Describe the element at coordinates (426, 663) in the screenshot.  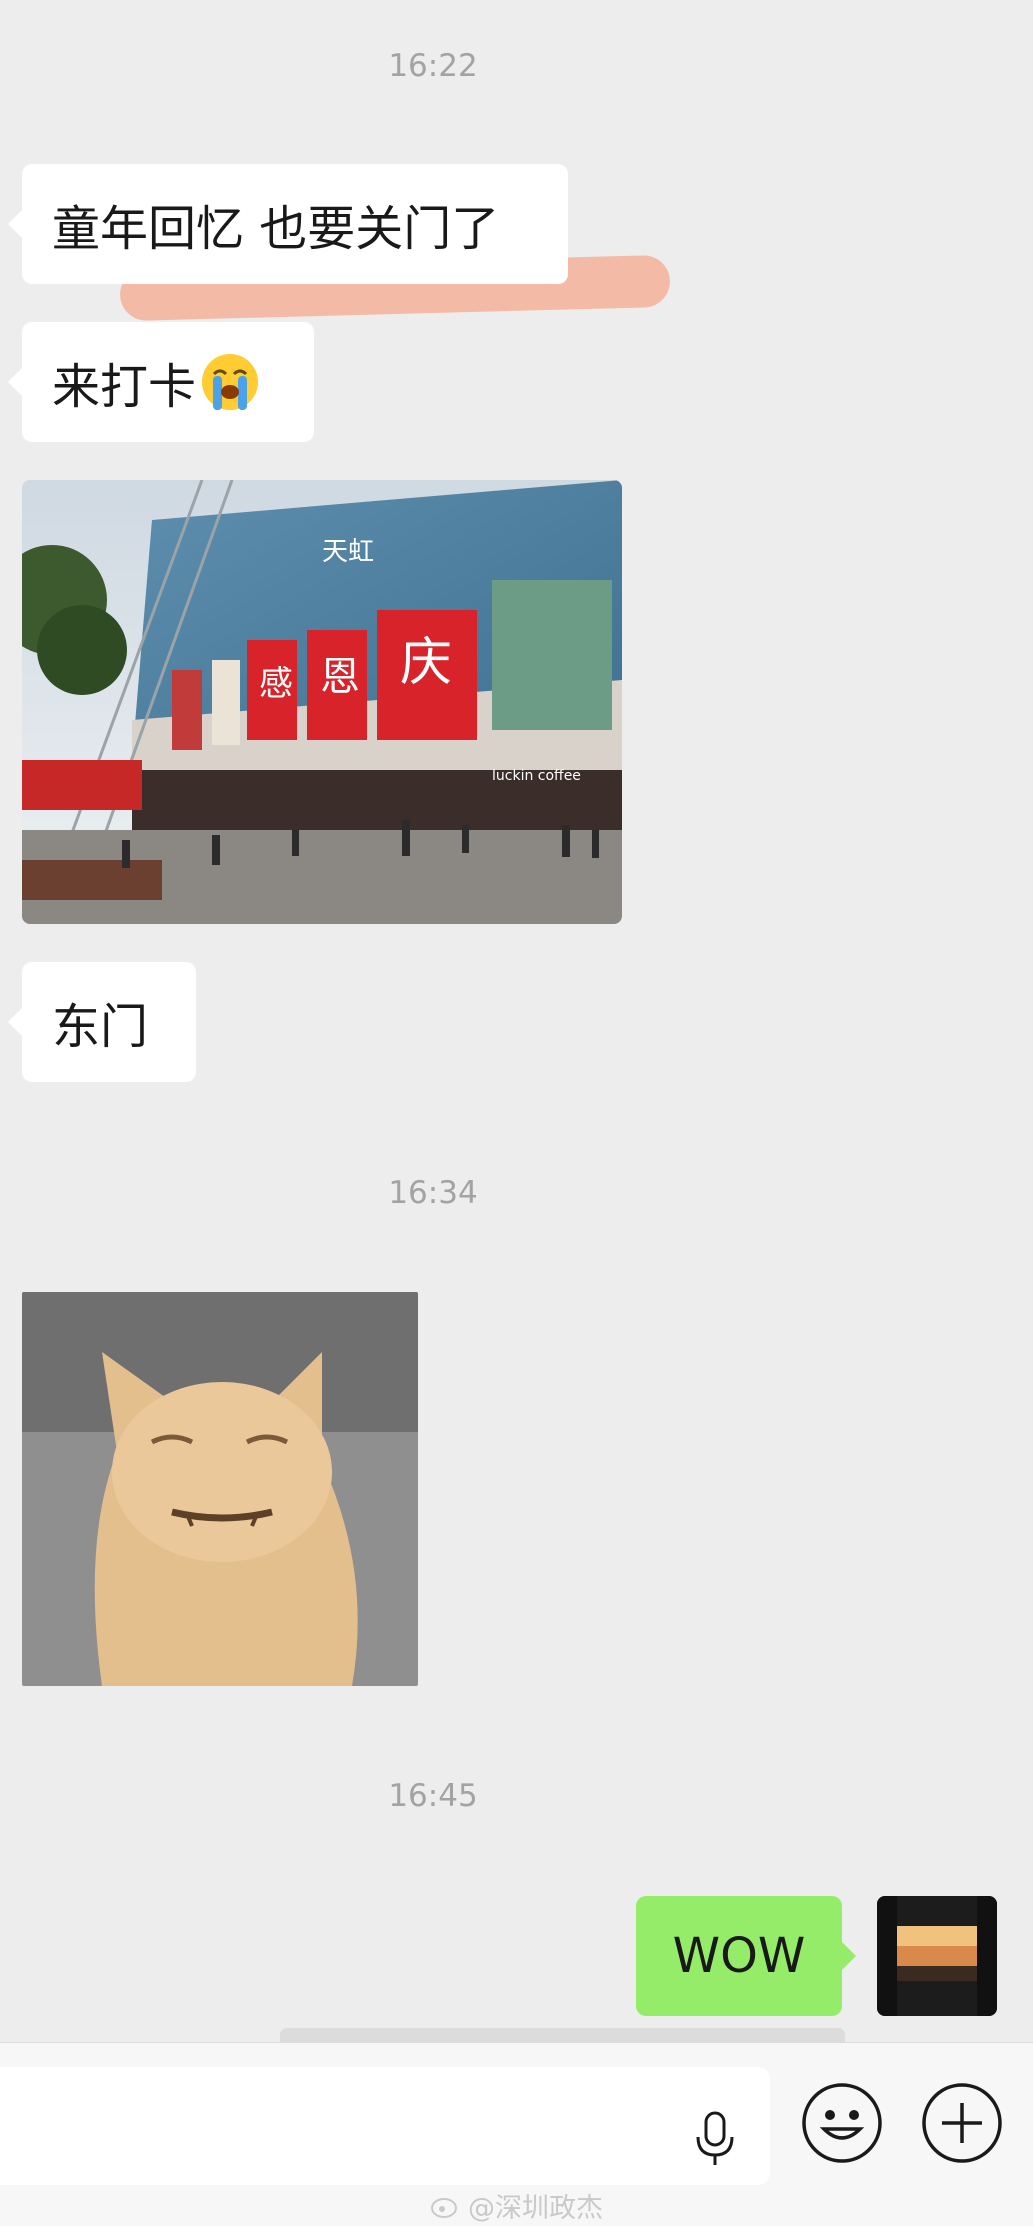
I see `banner-char: 庆` at that location.